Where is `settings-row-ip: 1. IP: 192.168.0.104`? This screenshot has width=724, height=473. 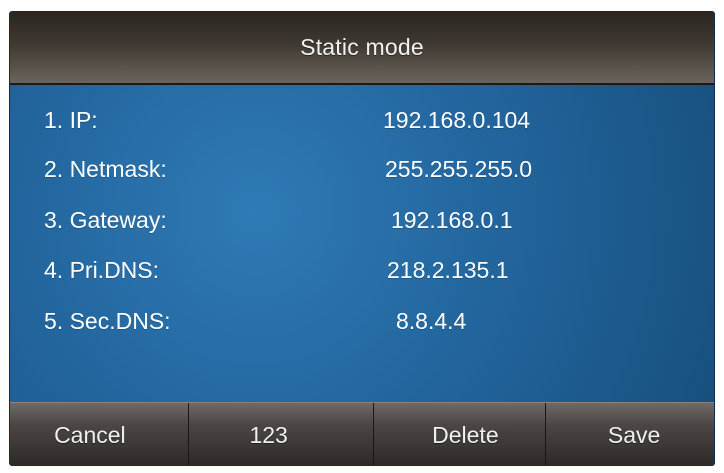
settings-row-ip: 1. IP: 192.168.0.104 is located at coordinates (362, 131).